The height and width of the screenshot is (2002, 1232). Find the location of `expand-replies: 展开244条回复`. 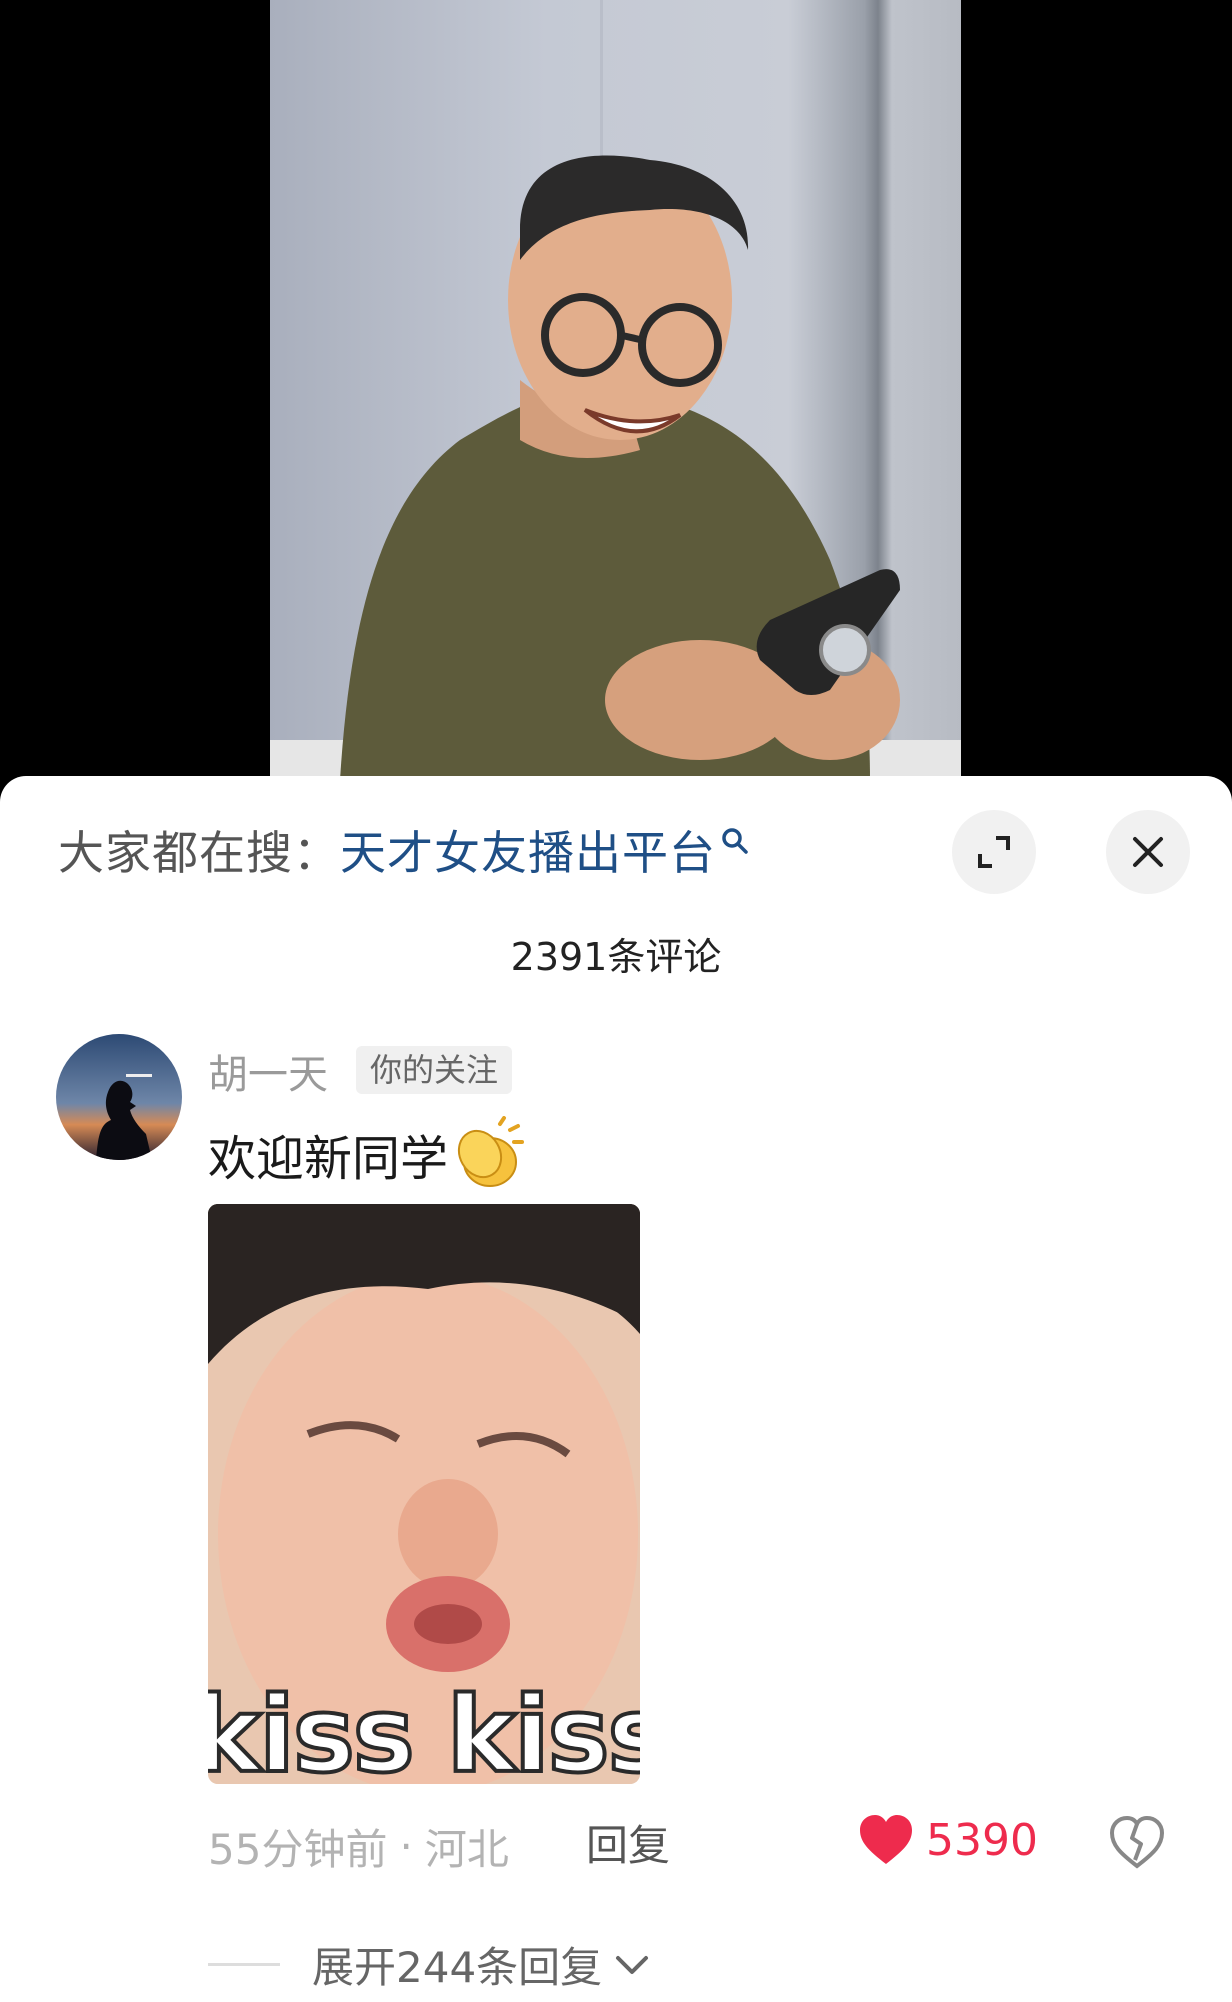

expand-replies: 展开244条回复 is located at coordinates (430, 1964).